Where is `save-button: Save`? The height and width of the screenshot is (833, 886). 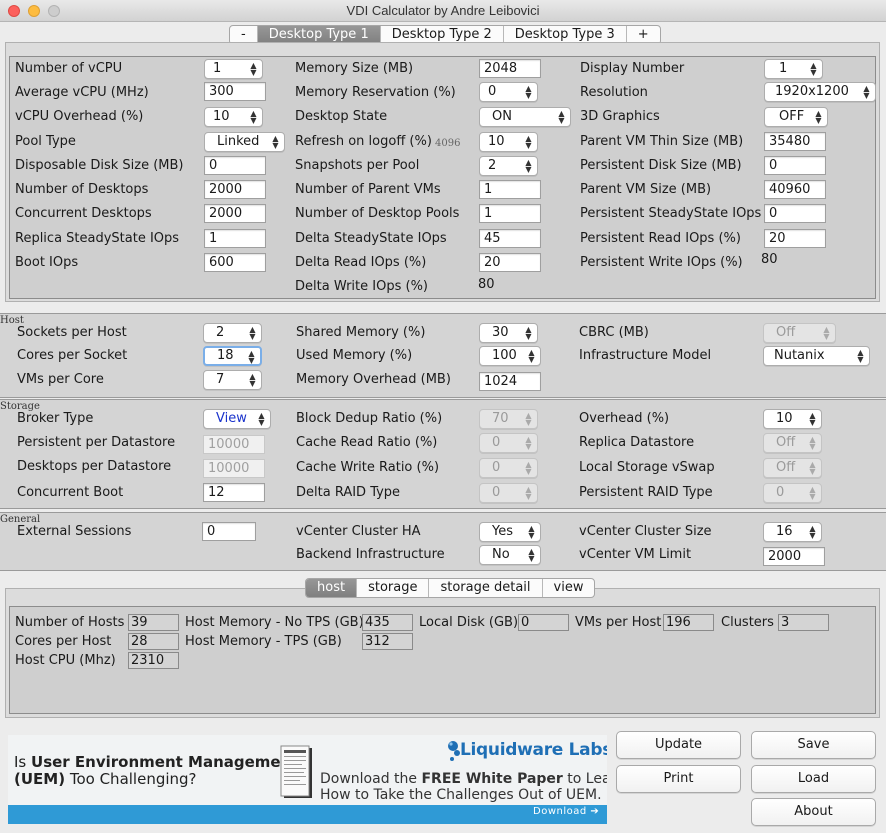 save-button: Save is located at coordinates (813, 745).